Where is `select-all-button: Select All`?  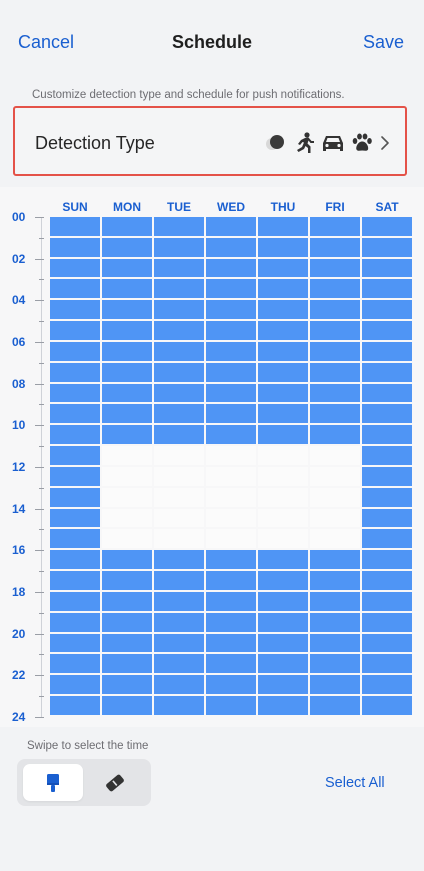
select-all-button: Select All is located at coordinates (355, 783).